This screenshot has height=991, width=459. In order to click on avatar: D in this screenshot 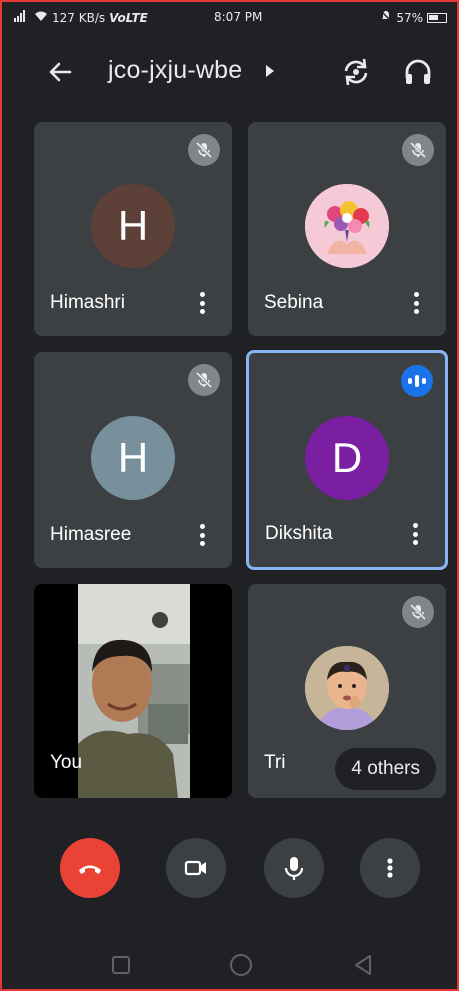, I will do `click(347, 458)`.